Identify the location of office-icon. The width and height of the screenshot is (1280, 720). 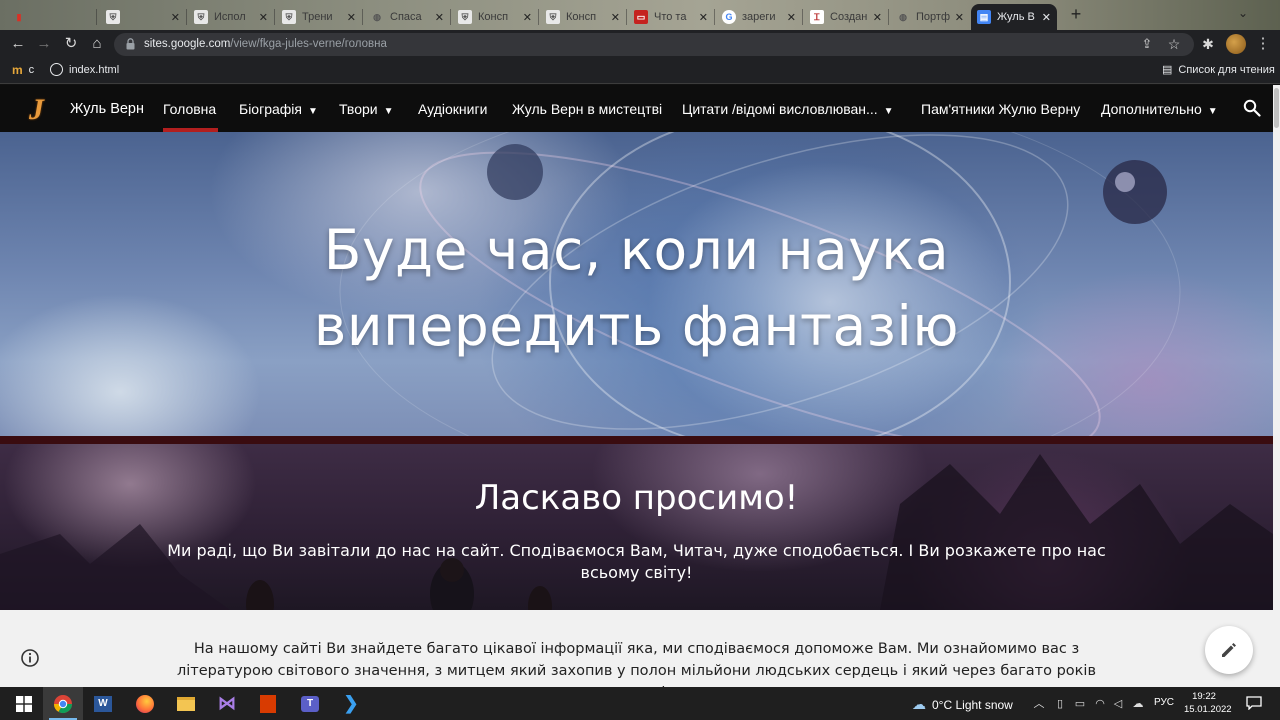
(268, 703).